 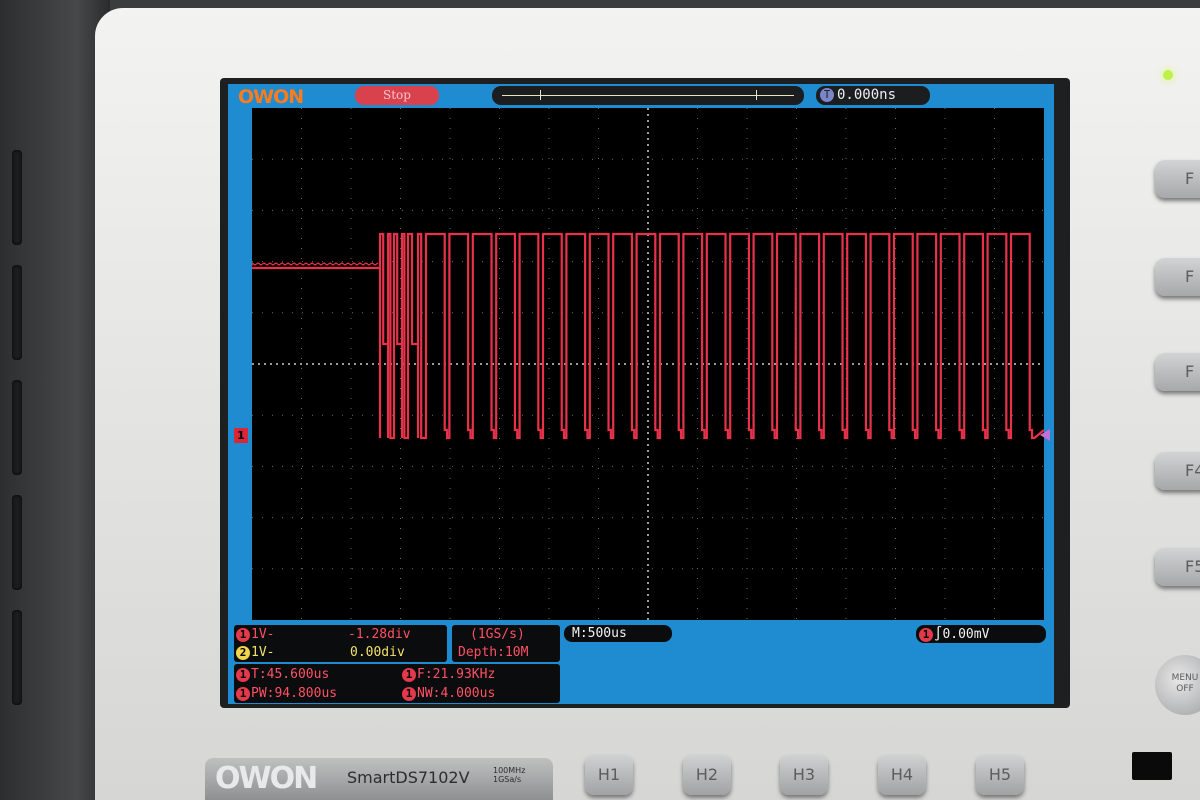 I want to click on measurement-negative-width-value: NW:4.000us, so click(x=456, y=693).